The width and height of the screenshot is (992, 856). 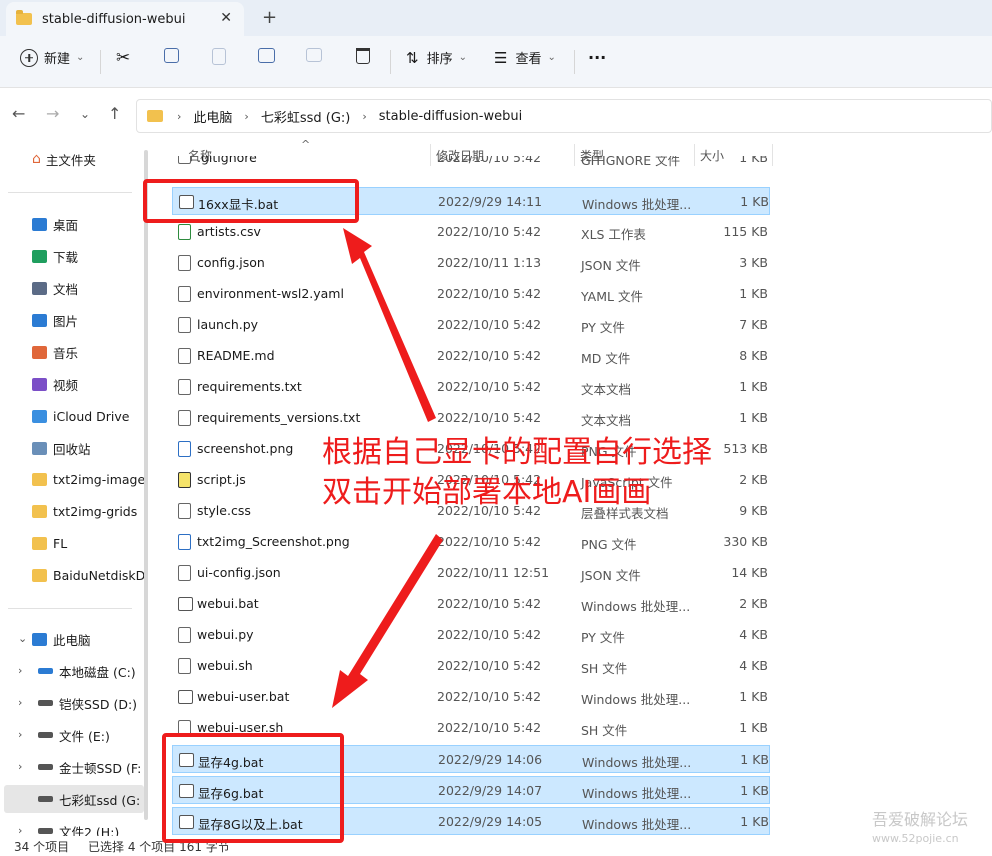 I want to click on sidebar-item-drive: 文件2 (H:), so click(x=94, y=826).